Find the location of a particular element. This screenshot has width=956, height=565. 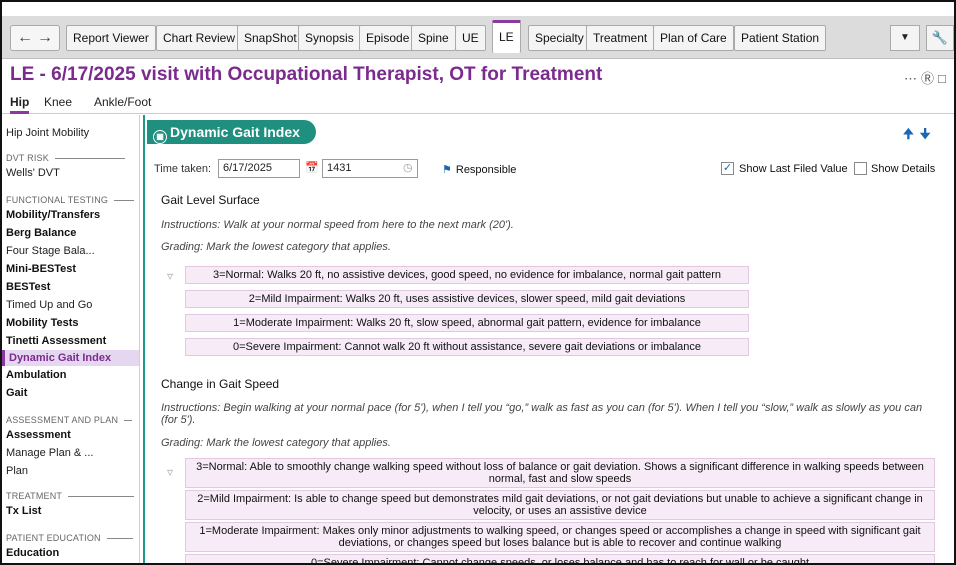

back-forward-buttons: ← → is located at coordinates (35, 38).